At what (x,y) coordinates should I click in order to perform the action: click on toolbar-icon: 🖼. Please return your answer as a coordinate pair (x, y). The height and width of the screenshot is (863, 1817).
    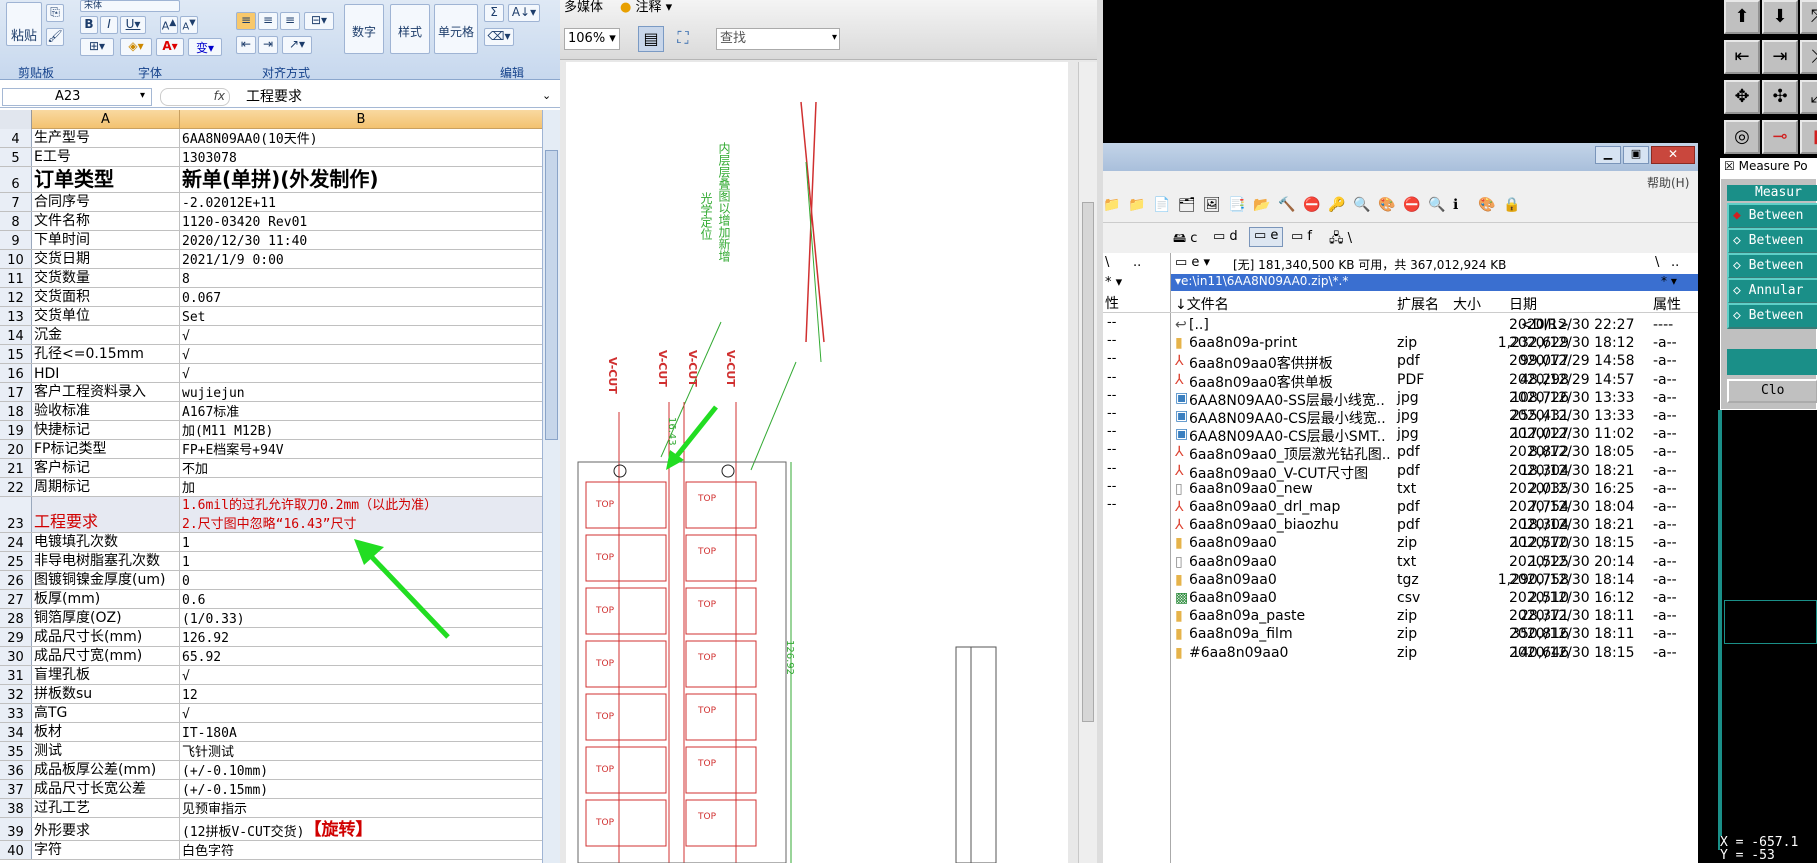
    Looking at the image, I should click on (1212, 205).